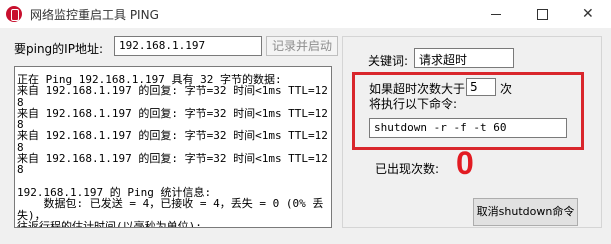 The height and width of the screenshot is (244, 611). I want to click on keyword-input: 请求超时, so click(464, 58).